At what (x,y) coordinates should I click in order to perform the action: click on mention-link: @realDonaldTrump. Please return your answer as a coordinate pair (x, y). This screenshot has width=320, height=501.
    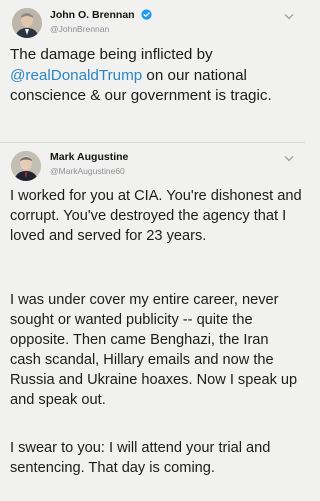
    Looking at the image, I should click on (76, 75).